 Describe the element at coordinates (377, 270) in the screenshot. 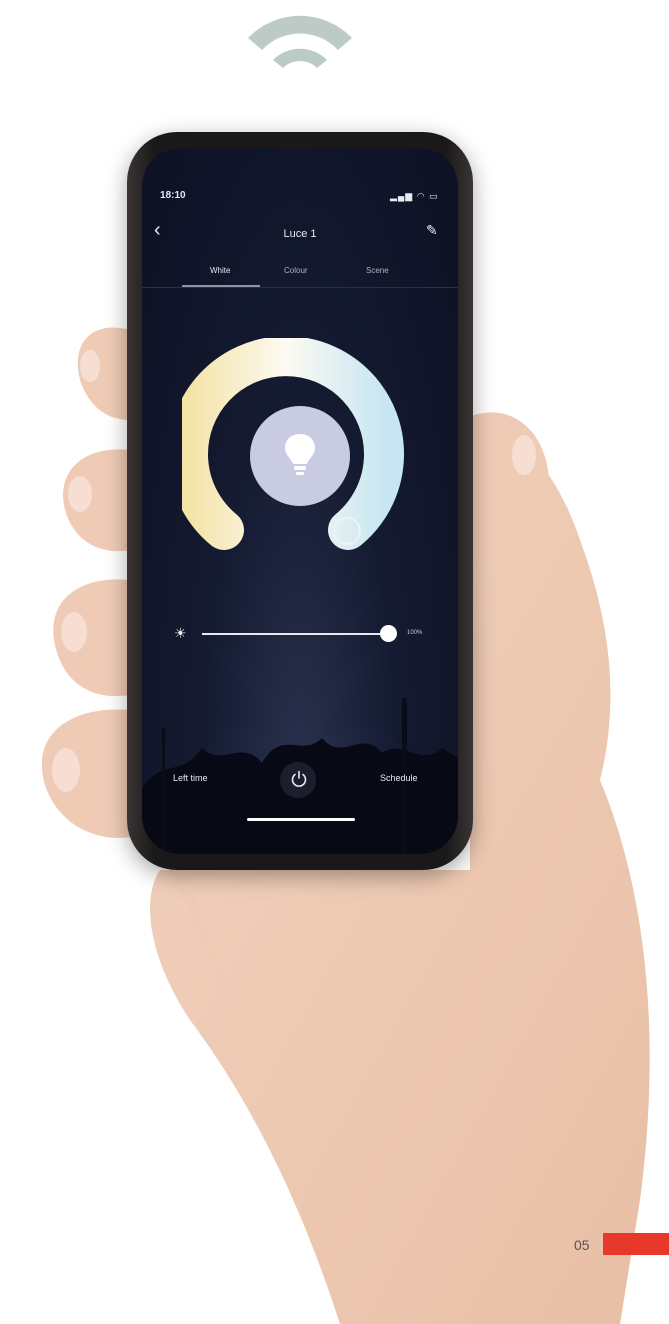

I see `tab-scene: Scene` at that location.